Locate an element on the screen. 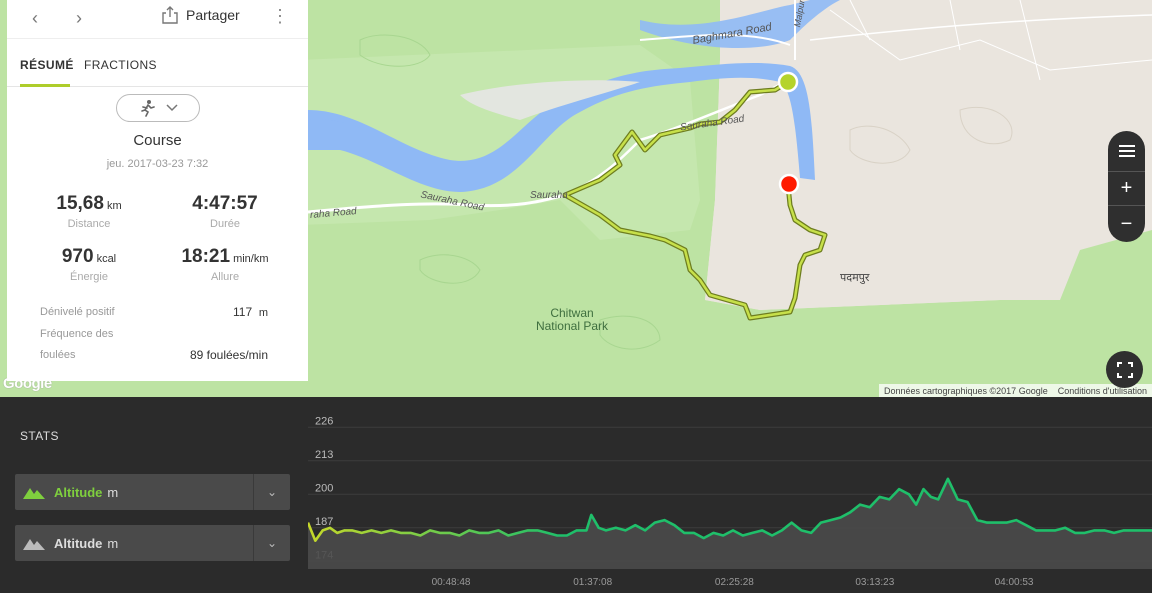  map-attribution: Données cartographiques ©2017 Google is located at coordinates (965, 390).